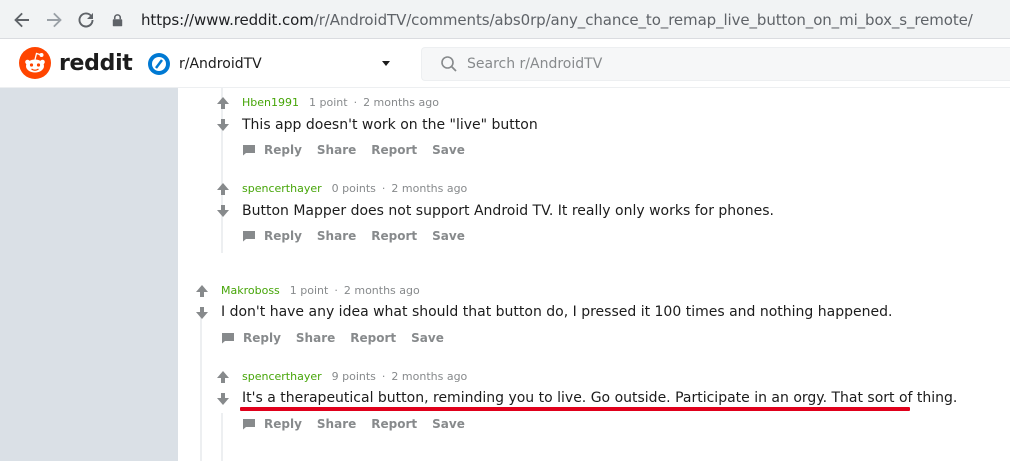 This screenshot has height=461, width=1010. Describe the element at coordinates (22, 20) in the screenshot. I see `back-arrow-icon` at that location.